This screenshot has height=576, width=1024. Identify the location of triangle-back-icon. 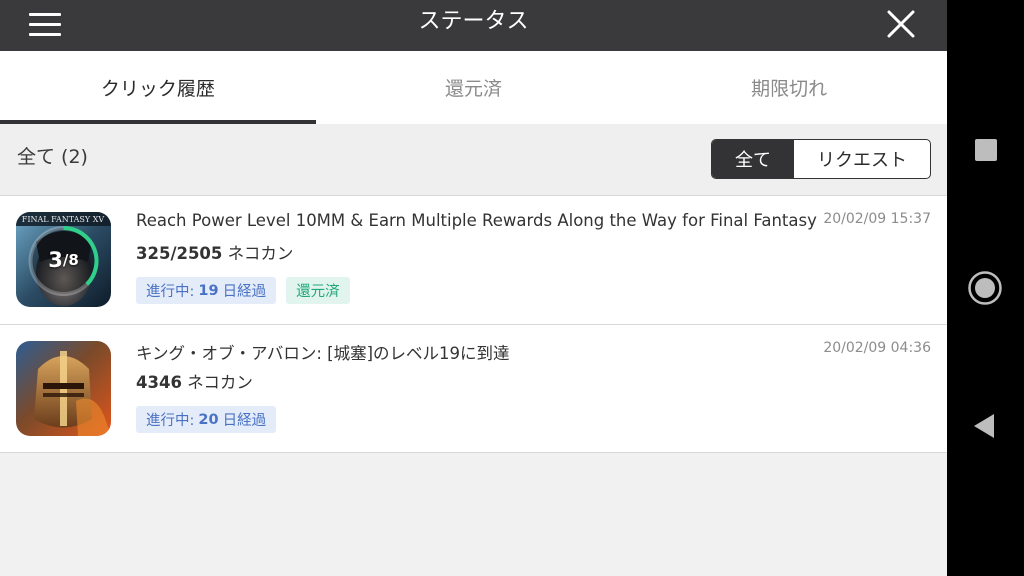
(984, 426).